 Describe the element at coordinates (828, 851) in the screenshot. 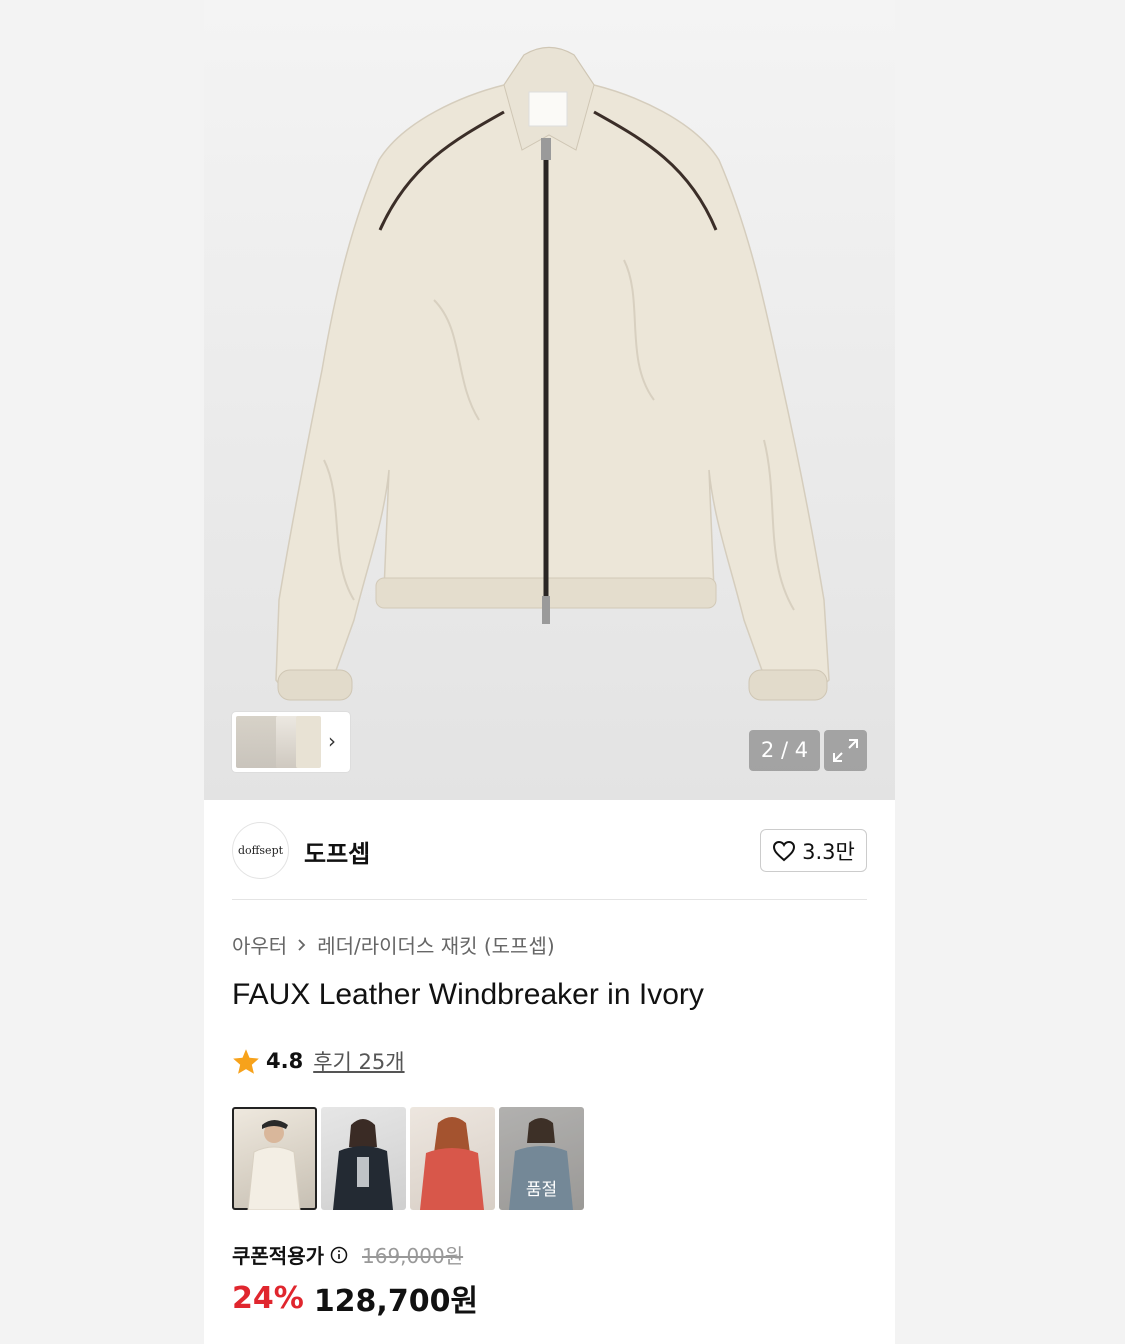

I see `like-count: 3.3만` at that location.